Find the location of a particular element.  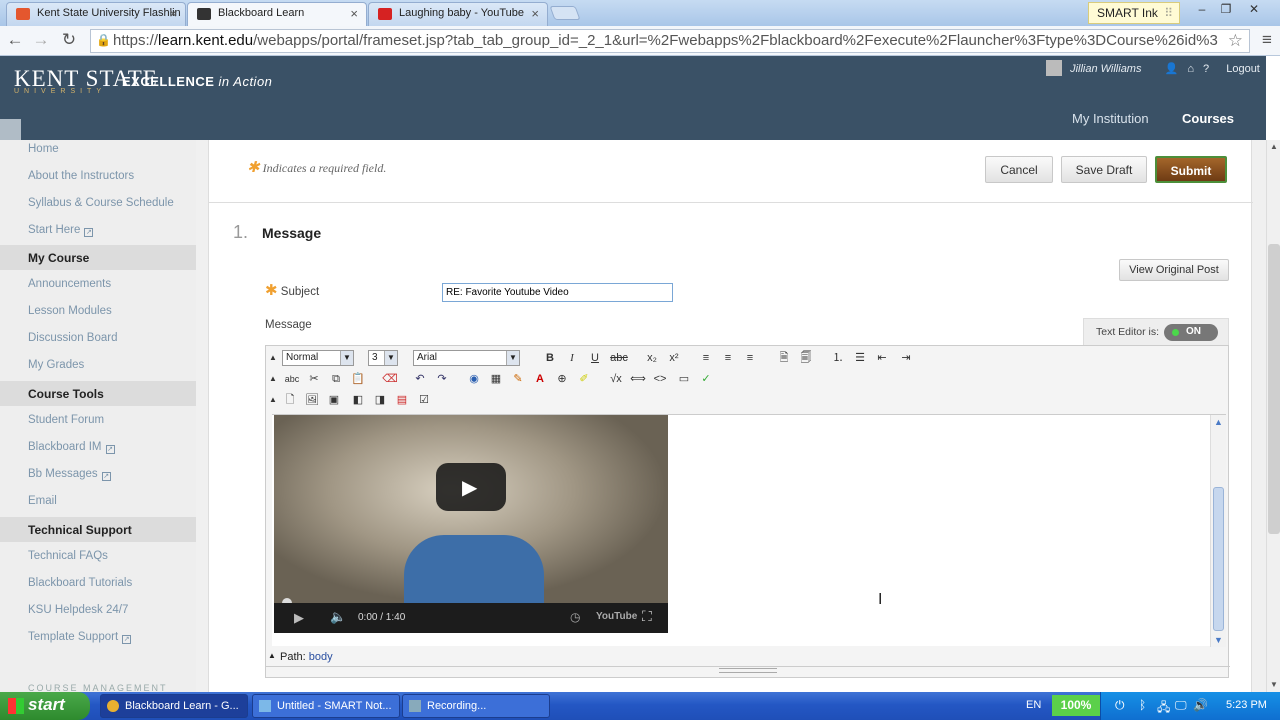

align-center-icon: ≡ is located at coordinates (728, 358).